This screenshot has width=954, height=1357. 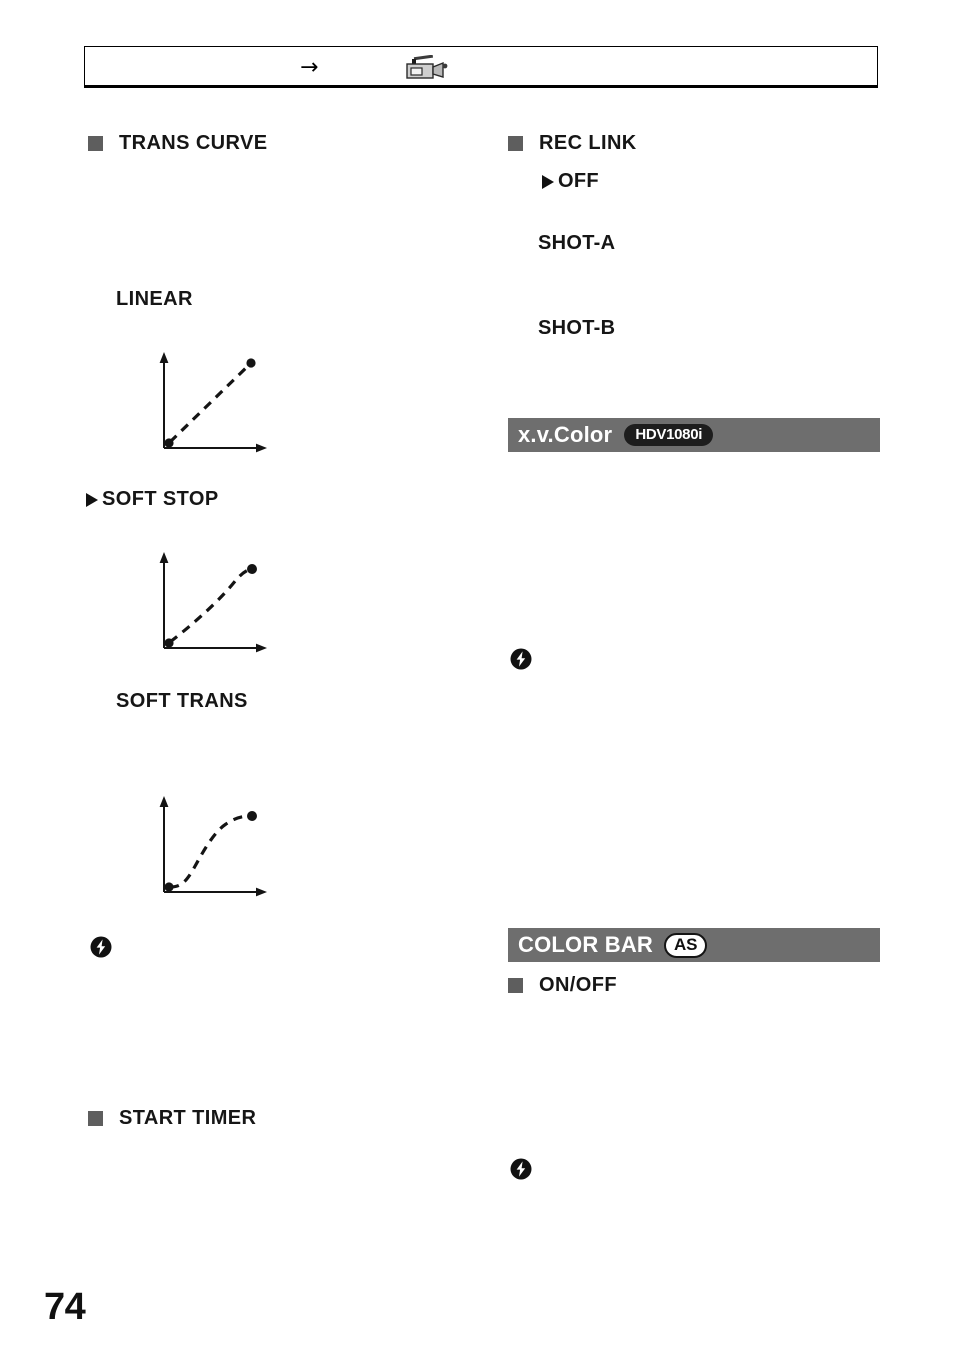 What do you see at coordinates (213, 846) in the screenshot?
I see `soft-trans-curve-figure` at bounding box center [213, 846].